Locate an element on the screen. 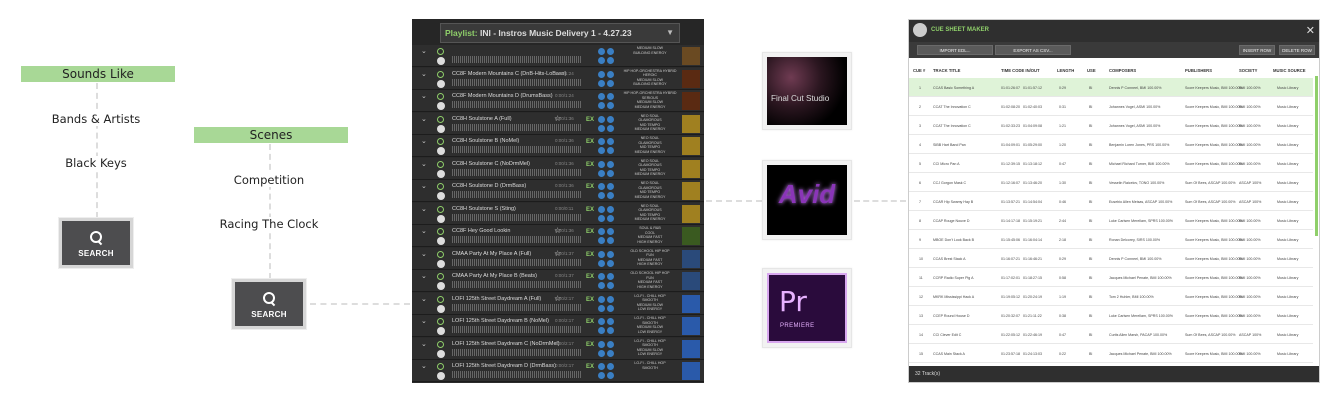 The height and width of the screenshot is (400, 1338). cue-cell: ASCAP 100% is located at coordinates (1250, 335).